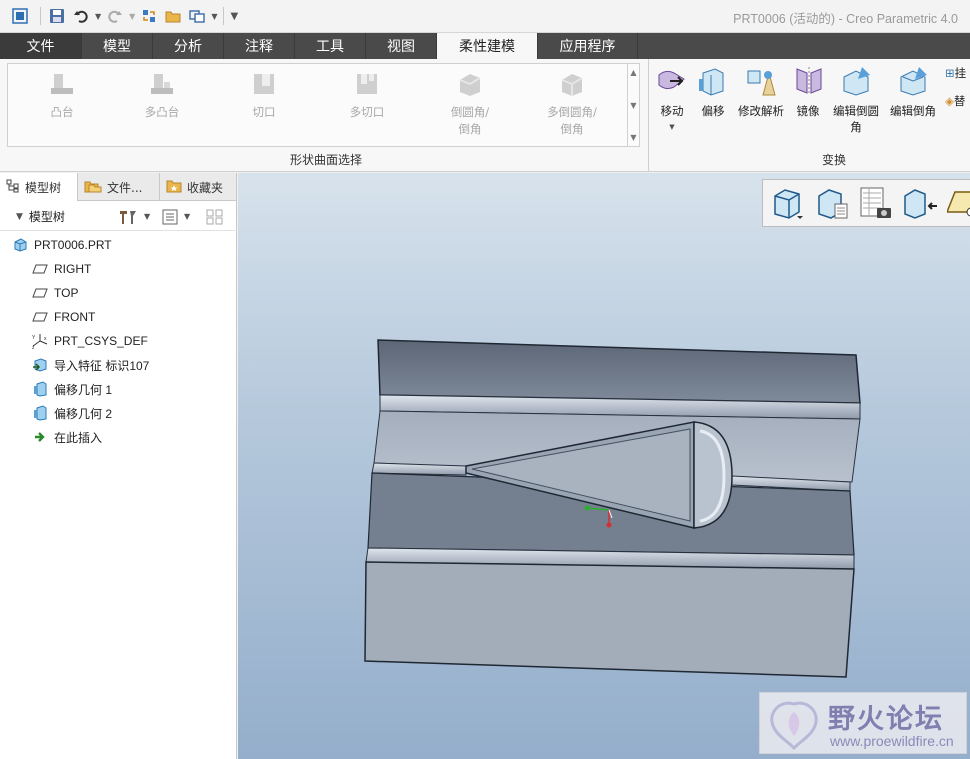 This screenshot has height=759, width=970. Describe the element at coordinates (264, 84) in the screenshot. I see `cut-icon` at that location.